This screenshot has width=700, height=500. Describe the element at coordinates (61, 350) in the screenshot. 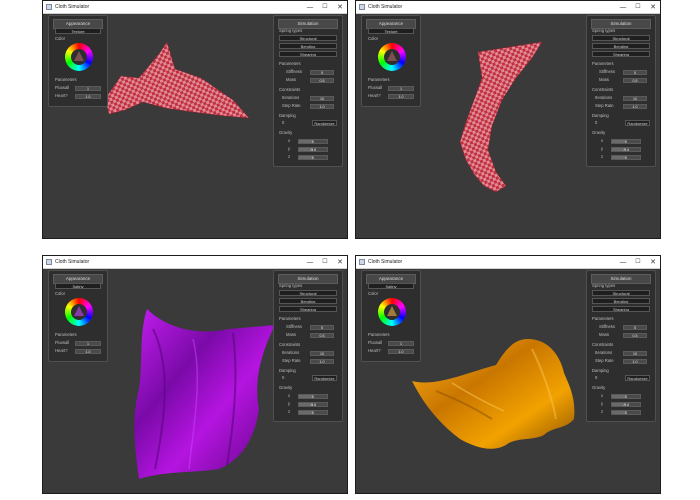

I see `param2-label: Heart?` at that location.